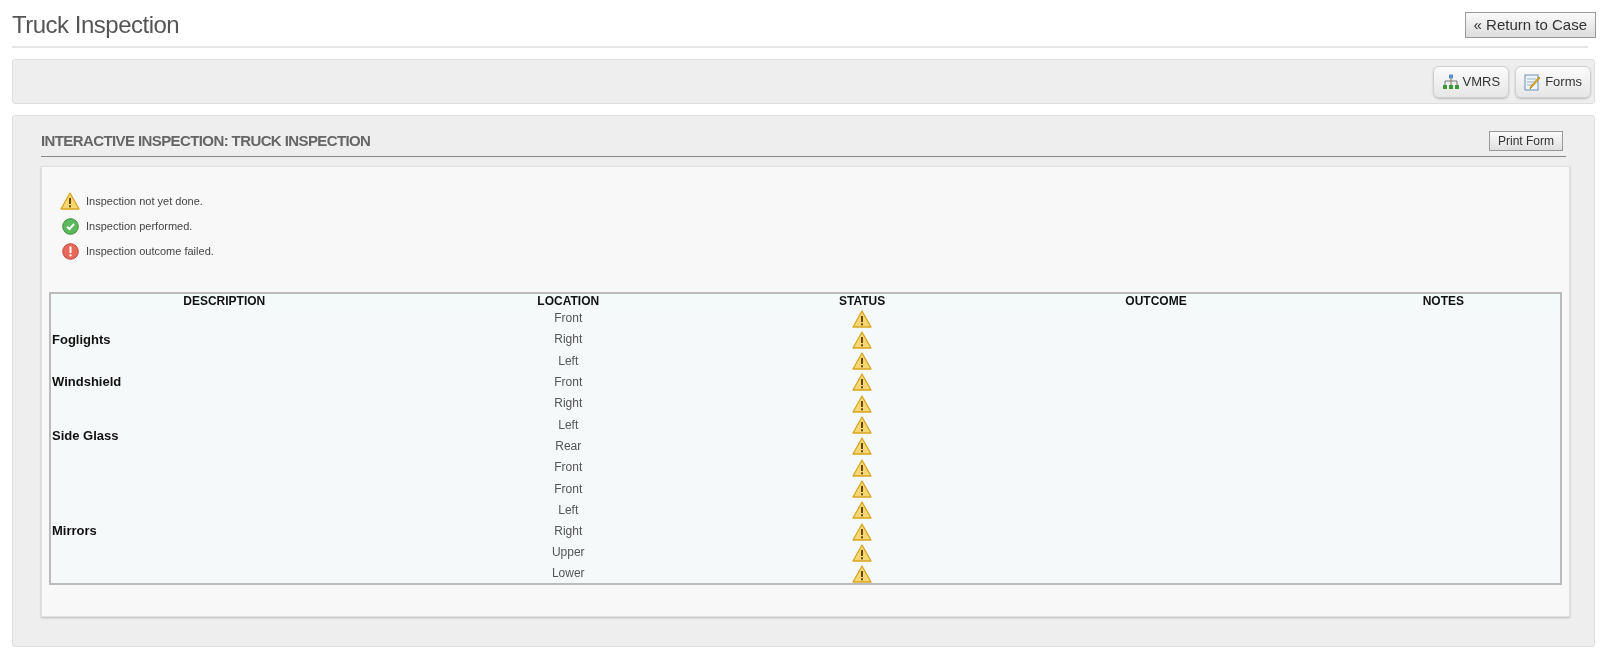  I want to click on description-cell: Windshield, so click(224, 382).